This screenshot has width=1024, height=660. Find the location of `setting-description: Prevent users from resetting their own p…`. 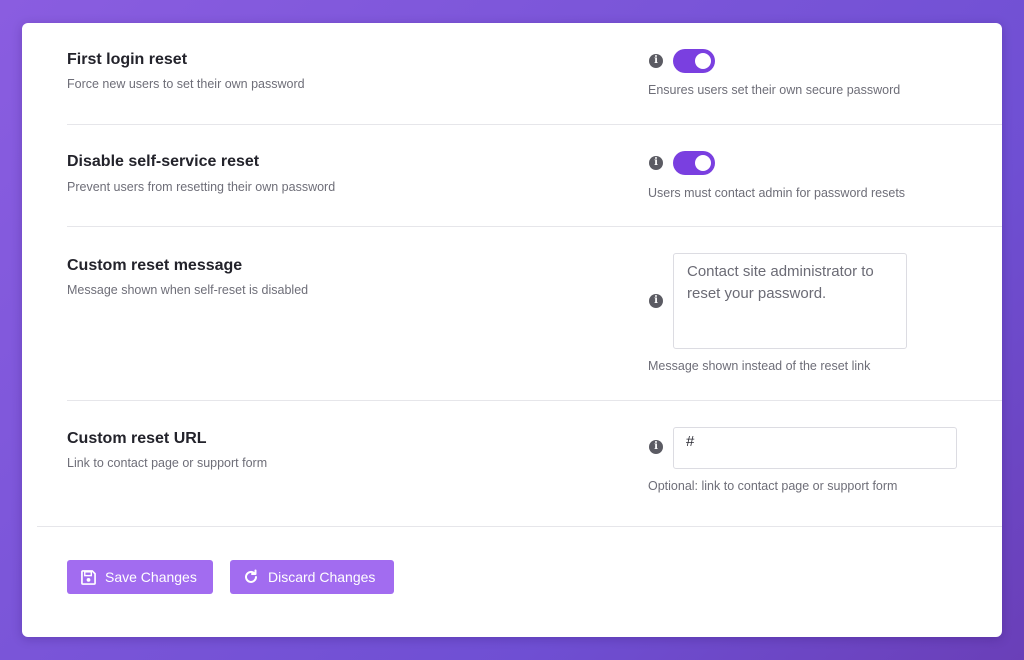

setting-description: Prevent users from resetting their own p… is located at coordinates (201, 187).